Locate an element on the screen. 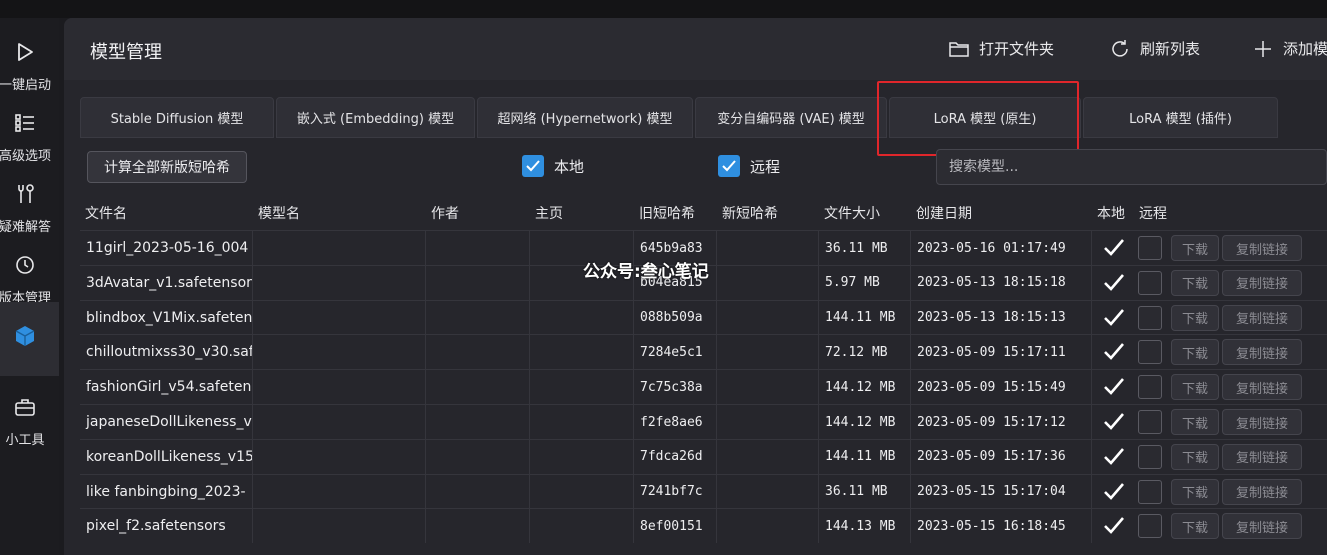 The width and height of the screenshot is (1327, 555). cell-filename: fashionGirl_v54.safeten is located at coordinates (166, 387).